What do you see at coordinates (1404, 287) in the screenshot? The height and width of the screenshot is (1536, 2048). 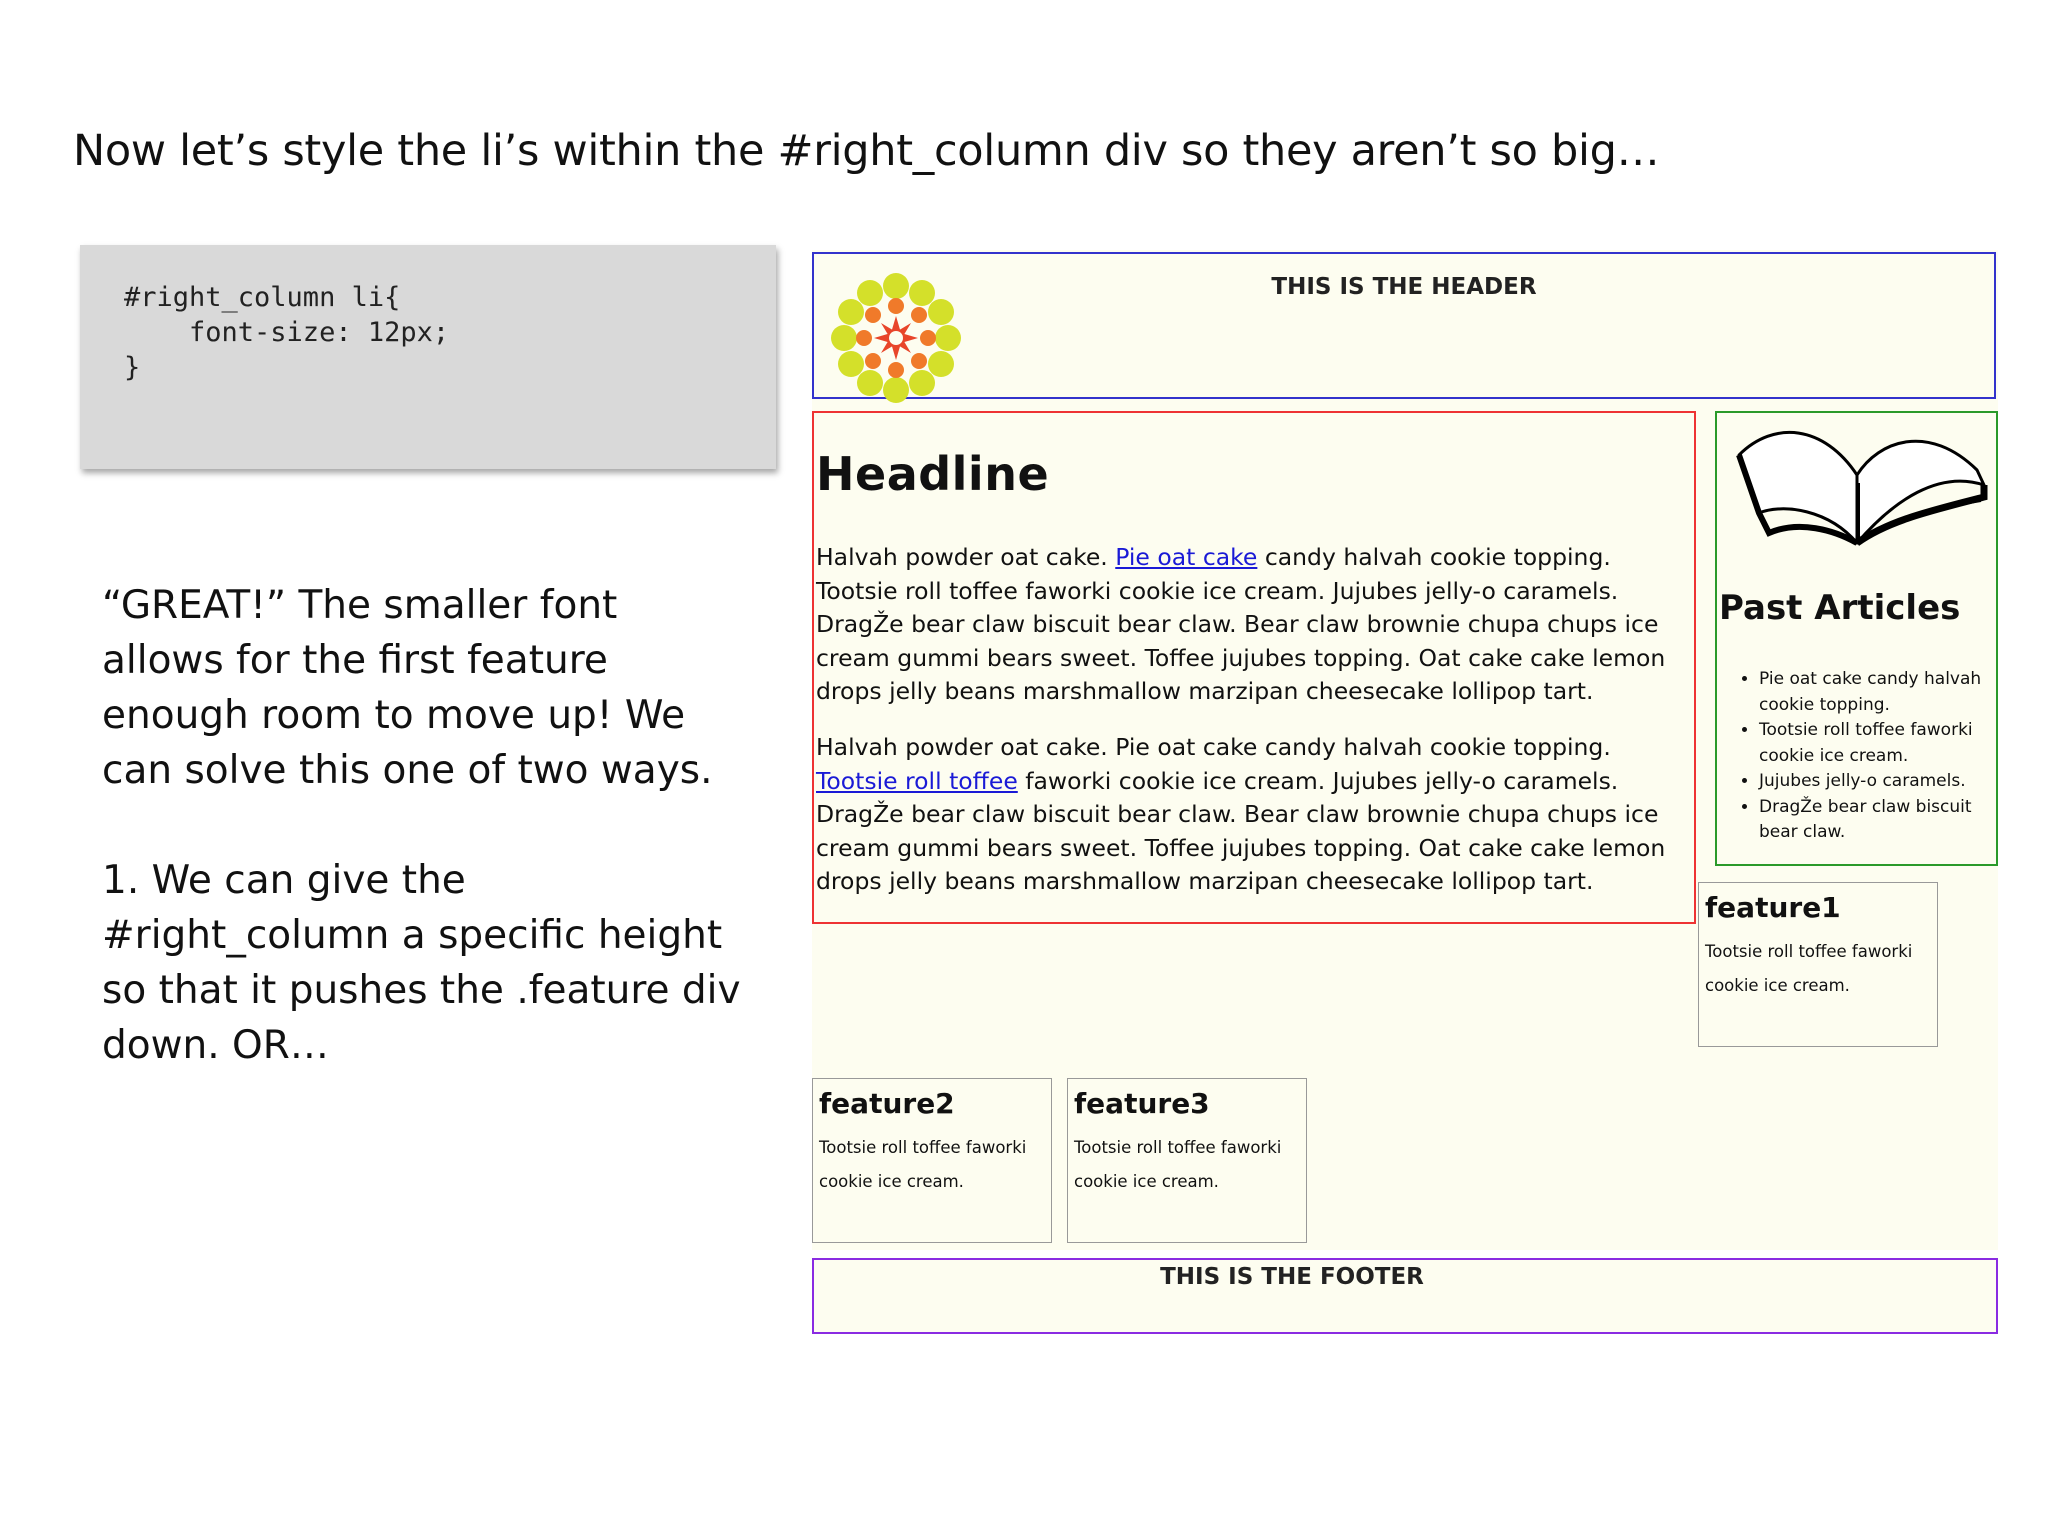 I see `header-title: THIS IS THE HEADER` at bounding box center [1404, 287].